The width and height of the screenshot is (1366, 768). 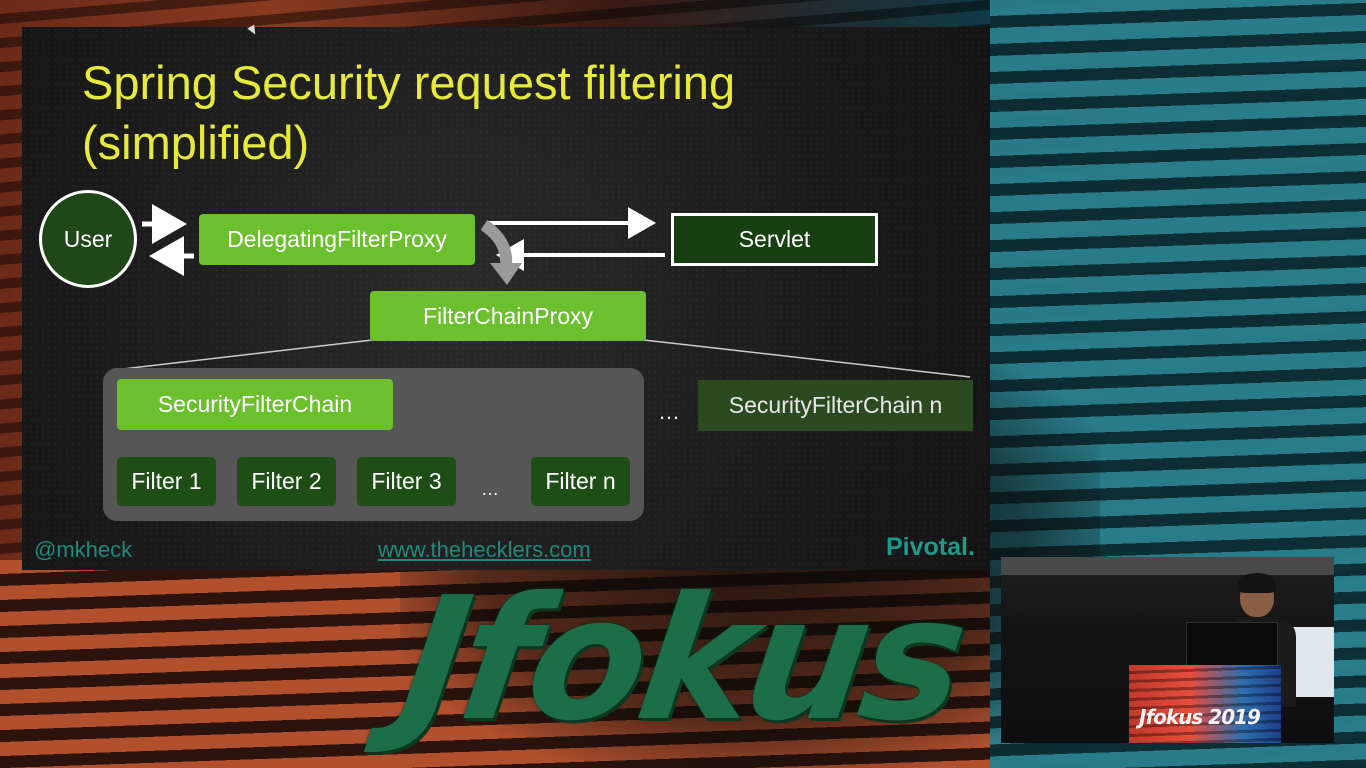 What do you see at coordinates (930, 547) in the screenshot?
I see `pivotal-logo: Pivotal.` at bounding box center [930, 547].